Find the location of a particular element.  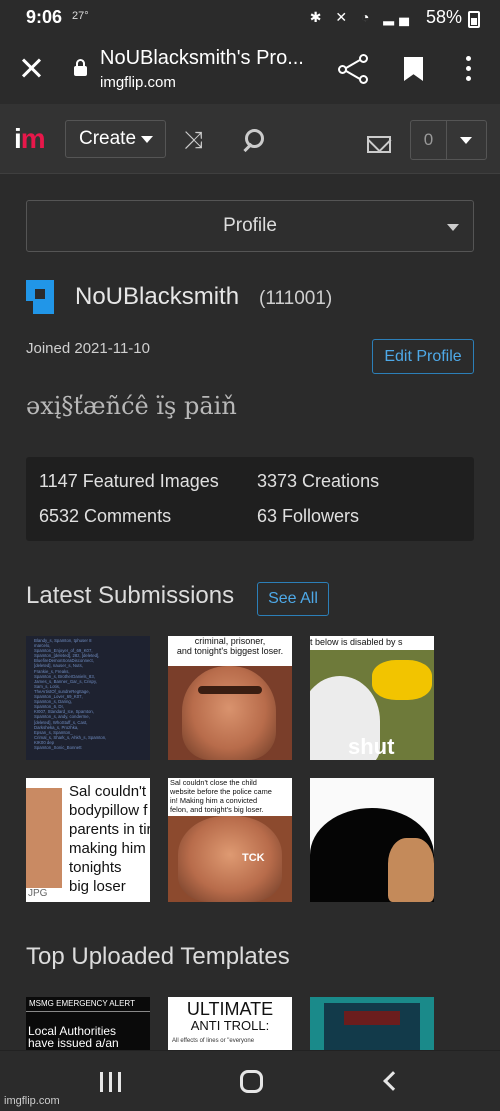

site-header: im Create ⤨ 0 is located at coordinates (250, 139).